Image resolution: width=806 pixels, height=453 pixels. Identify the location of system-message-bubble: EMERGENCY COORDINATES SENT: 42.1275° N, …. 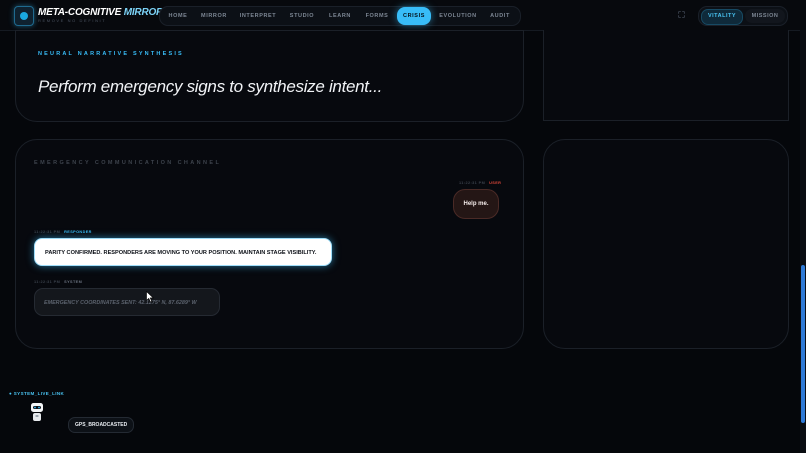
(127, 302).